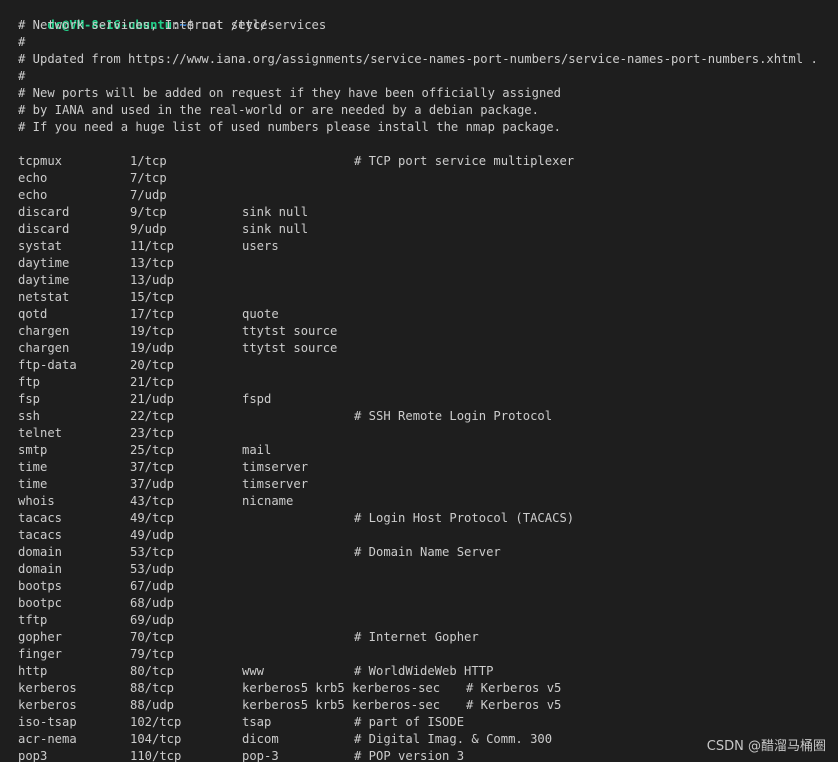 This screenshot has height=762, width=838. I want to click on service-row: ftp 21/tcp, so click(418, 382).